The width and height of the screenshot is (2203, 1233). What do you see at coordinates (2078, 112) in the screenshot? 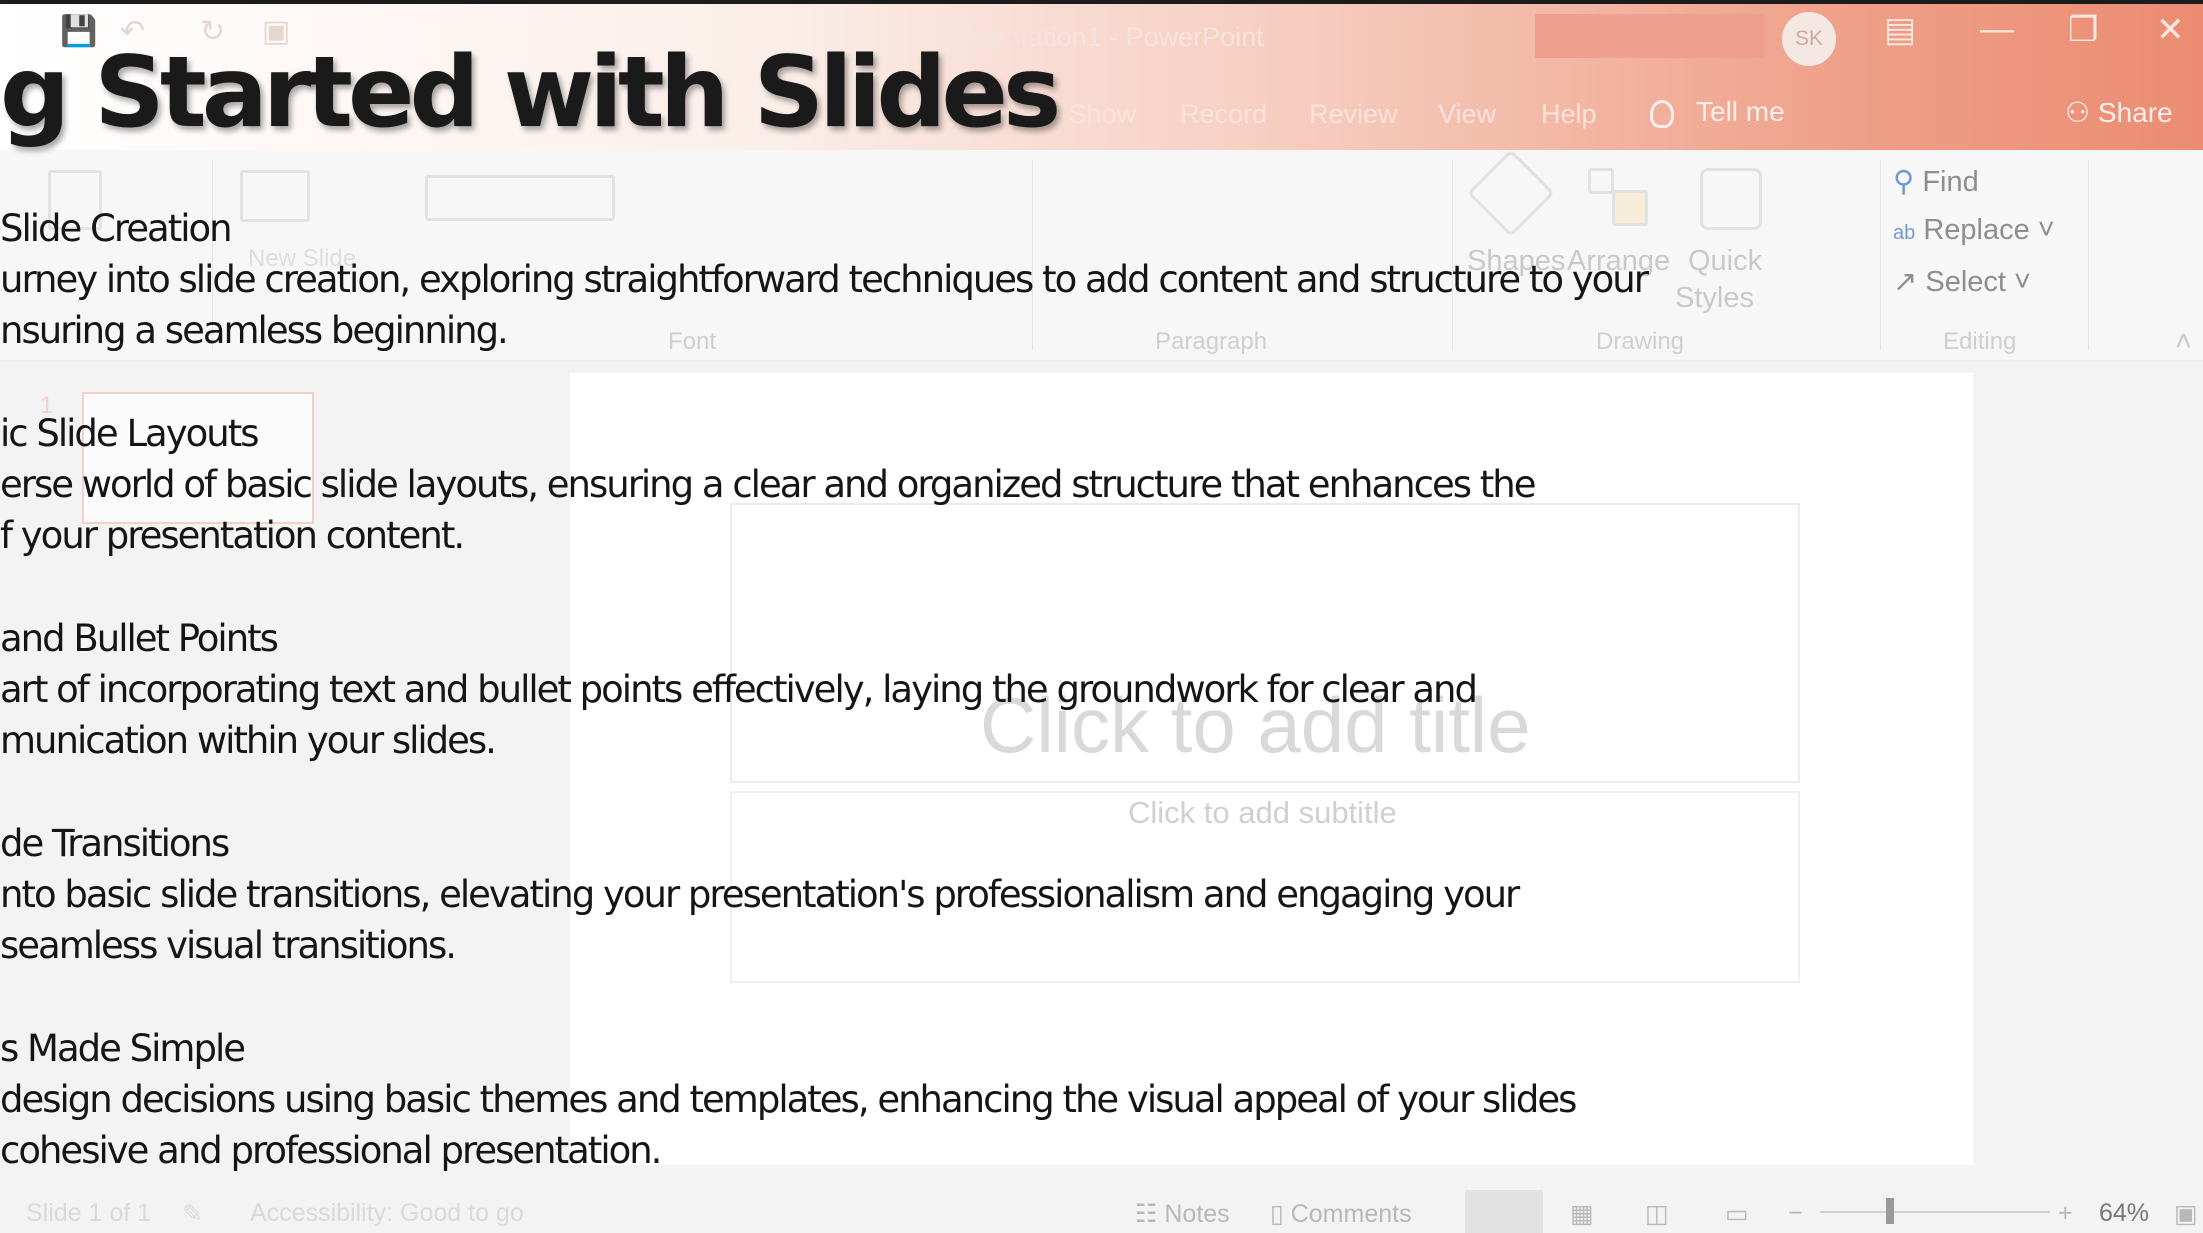
I see `person-icon: ⚇` at bounding box center [2078, 112].